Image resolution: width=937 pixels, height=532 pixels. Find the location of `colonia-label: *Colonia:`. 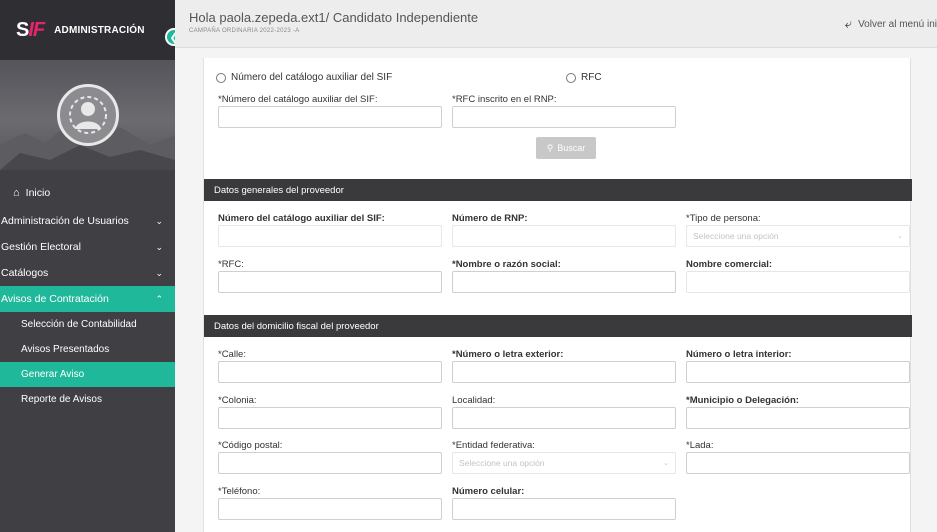

colonia-label: *Colonia: is located at coordinates (237, 400).